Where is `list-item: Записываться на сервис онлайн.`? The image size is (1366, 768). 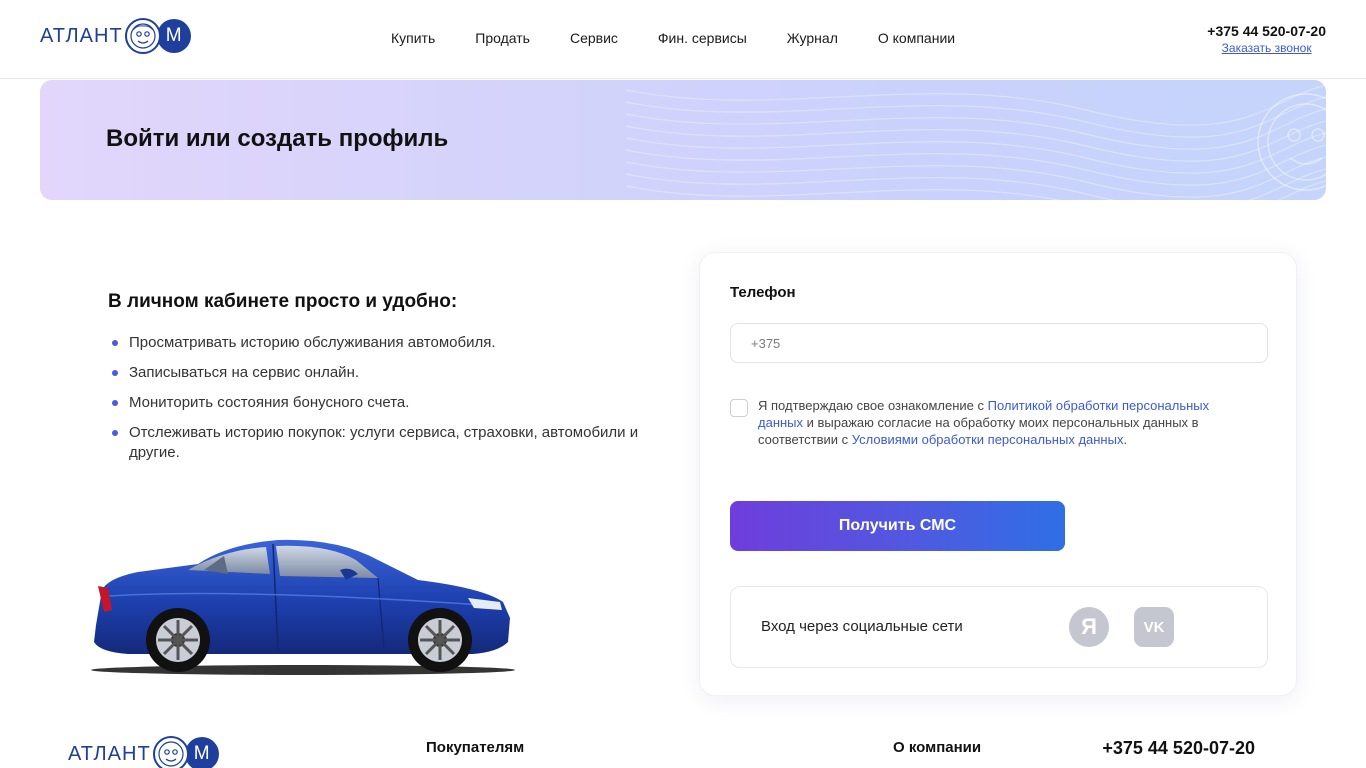
list-item: Записываться на сервис онлайн. is located at coordinates (378, 373).